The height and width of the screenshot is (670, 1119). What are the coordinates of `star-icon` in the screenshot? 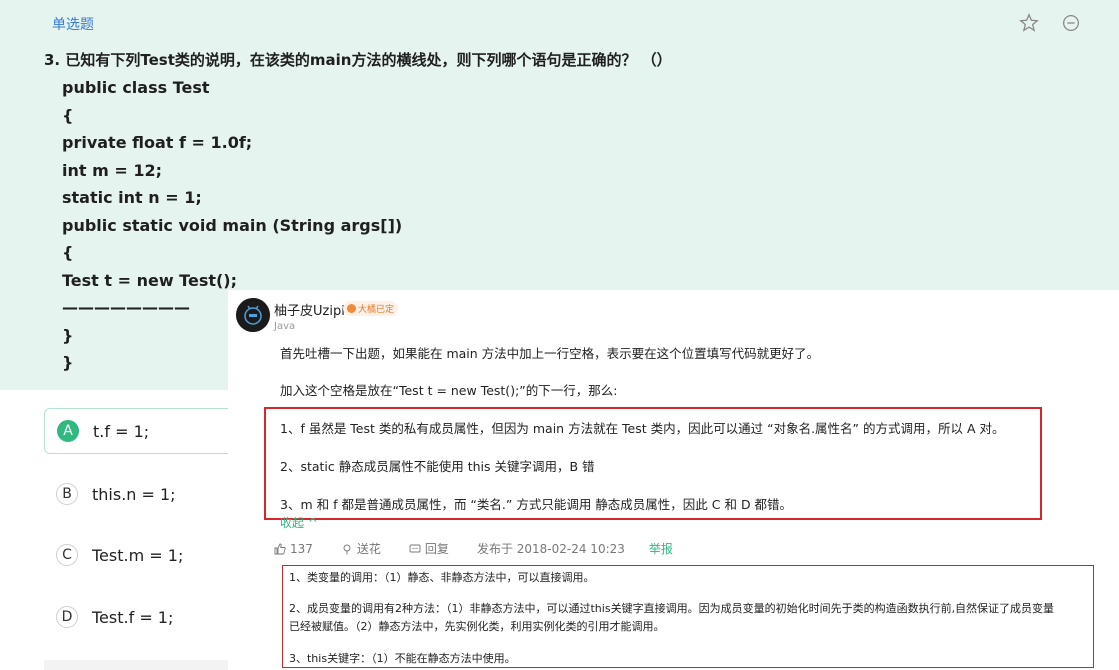 It's located at (1029, 23).